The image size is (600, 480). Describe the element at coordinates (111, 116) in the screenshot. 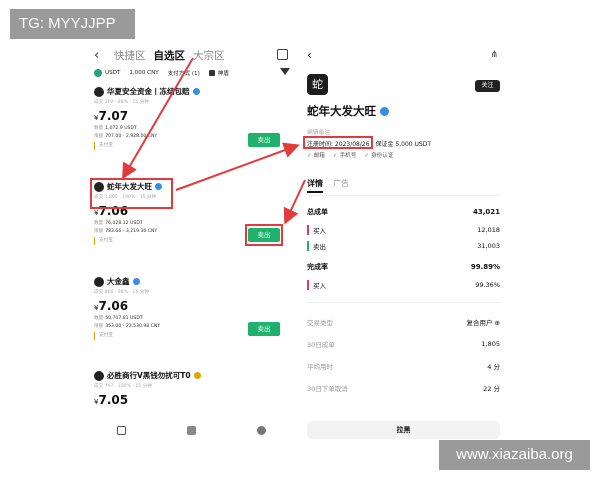

I see `price: ¥7.07` at that location.